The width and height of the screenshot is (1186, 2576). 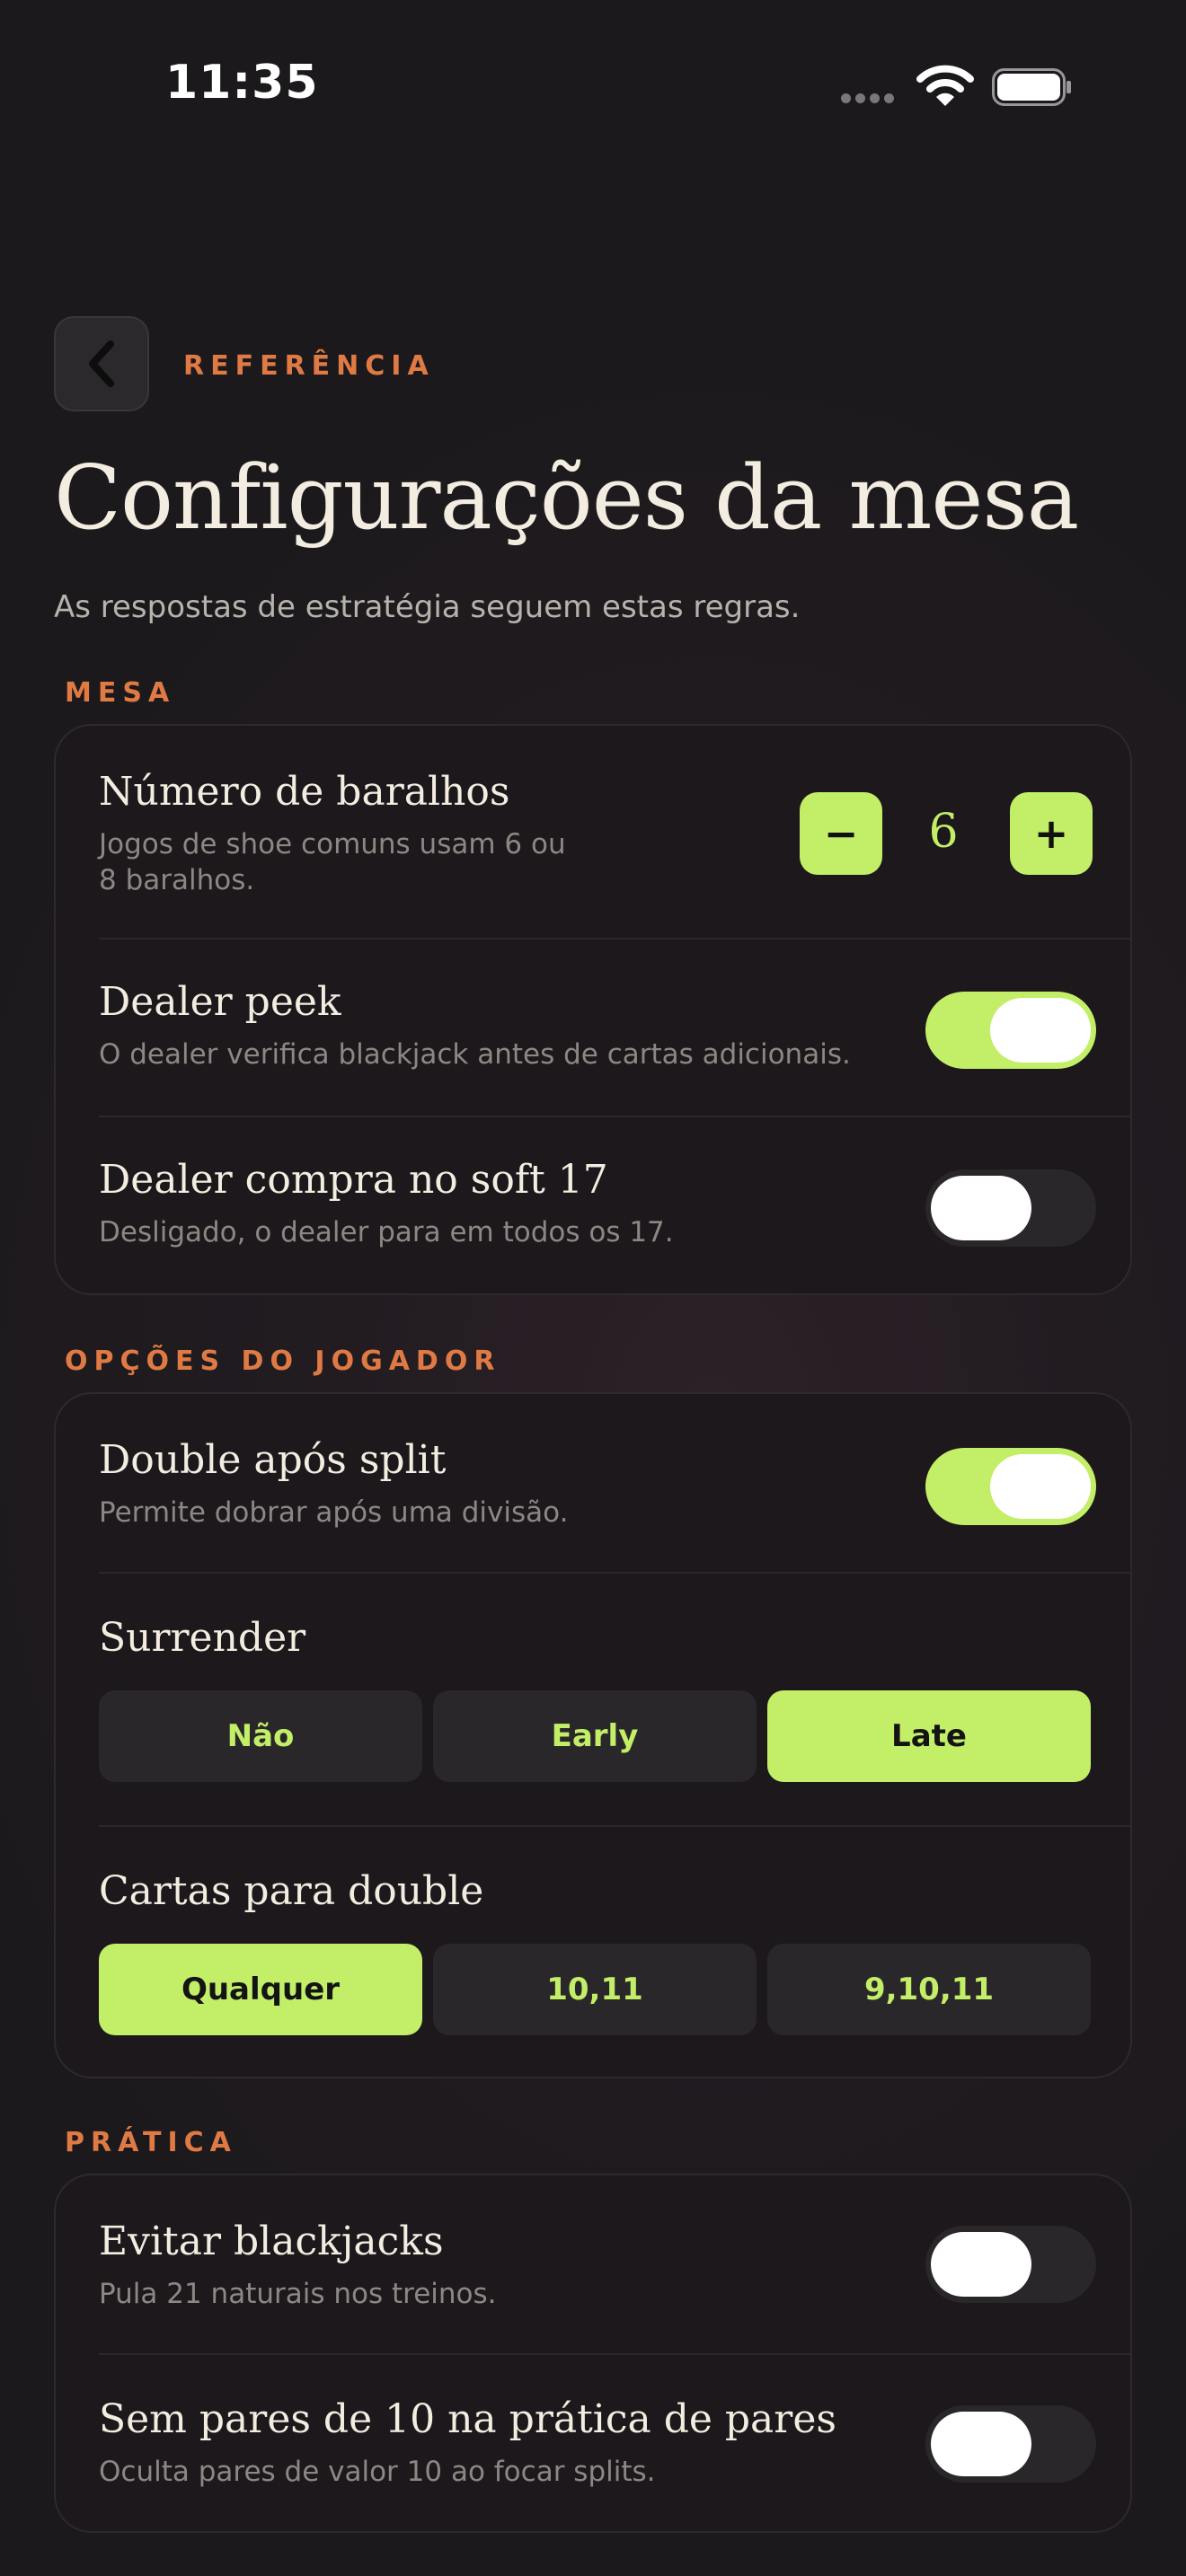 I want to click on section-label-mesa: MESA, so click(x=120, y=693).